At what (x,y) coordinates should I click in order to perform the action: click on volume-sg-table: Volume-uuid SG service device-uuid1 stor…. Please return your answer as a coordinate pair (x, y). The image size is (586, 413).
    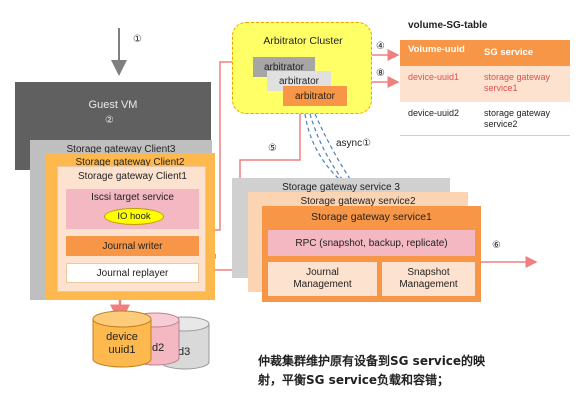
    Looking at the image, I should click on (485, 88).